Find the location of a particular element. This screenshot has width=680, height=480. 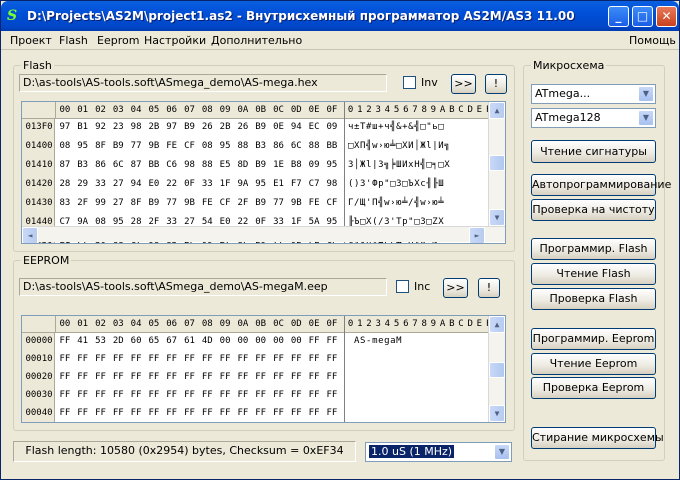

menu-help: Помощь is located at coordinates (652, 40).